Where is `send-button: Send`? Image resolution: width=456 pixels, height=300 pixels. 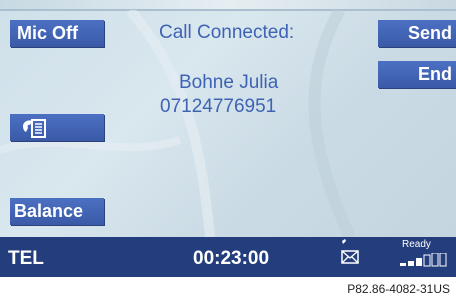
send-button: Send is located at coordinates (417, 33).